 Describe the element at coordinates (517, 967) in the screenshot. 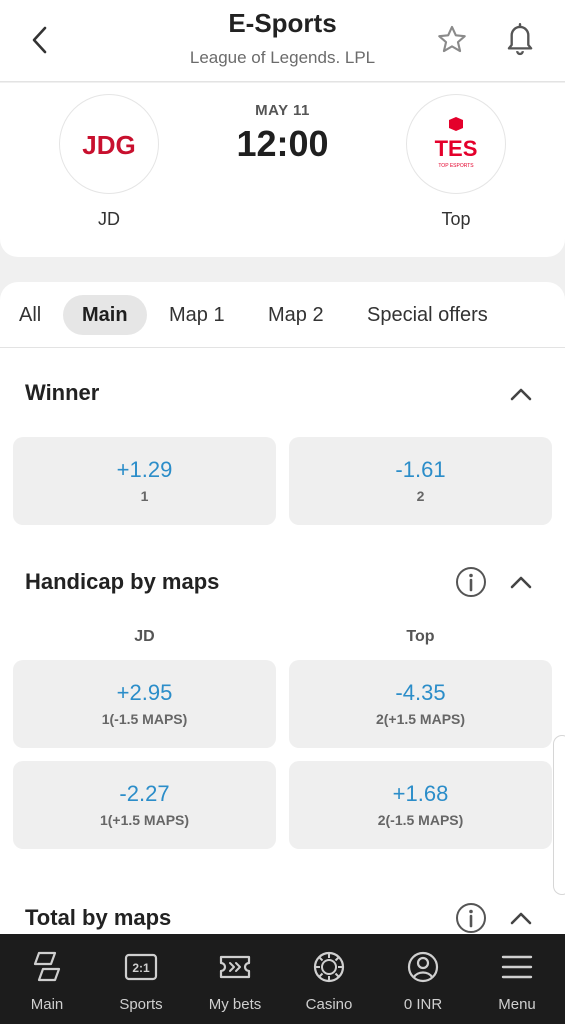

I see `hamburger-icon` at that location.